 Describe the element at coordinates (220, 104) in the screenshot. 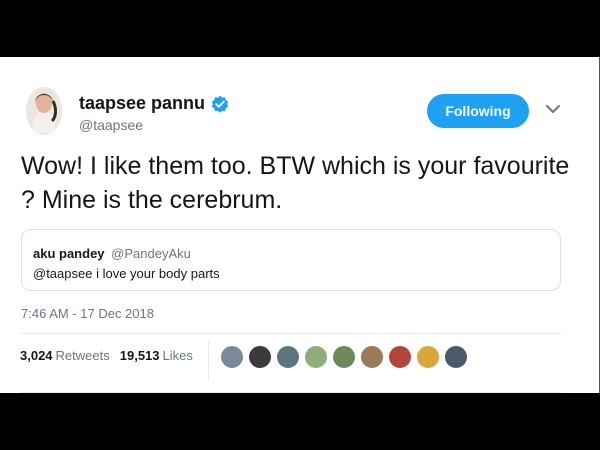

I see `verified-badge-icon` at that location.